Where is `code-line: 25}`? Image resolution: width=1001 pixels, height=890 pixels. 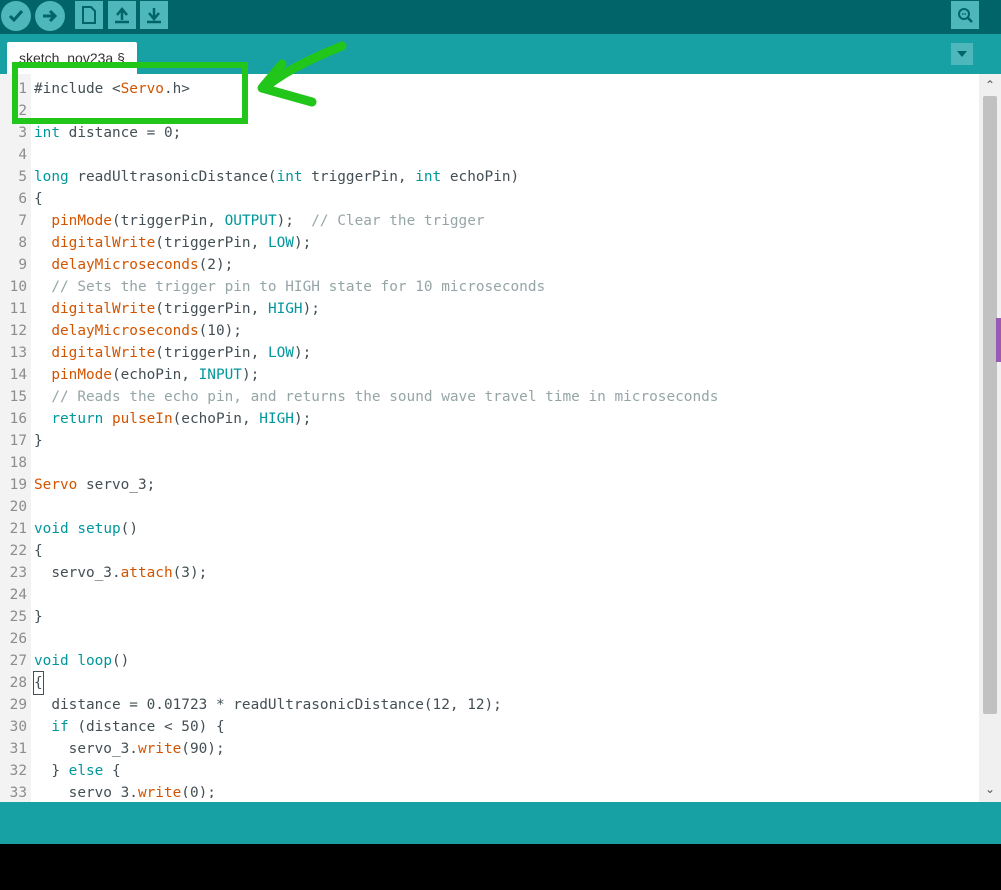 code-line: 25} is located at coordinates (487, 617).